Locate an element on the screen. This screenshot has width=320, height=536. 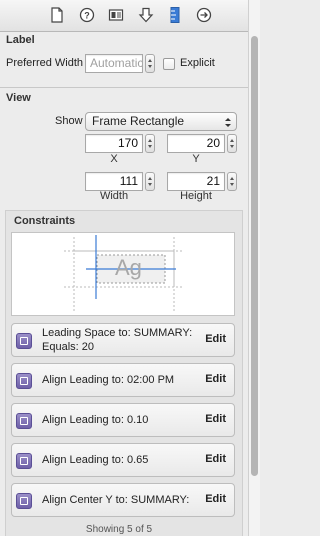
leading-space-constraint-icon is located at coordinates (24, 341).